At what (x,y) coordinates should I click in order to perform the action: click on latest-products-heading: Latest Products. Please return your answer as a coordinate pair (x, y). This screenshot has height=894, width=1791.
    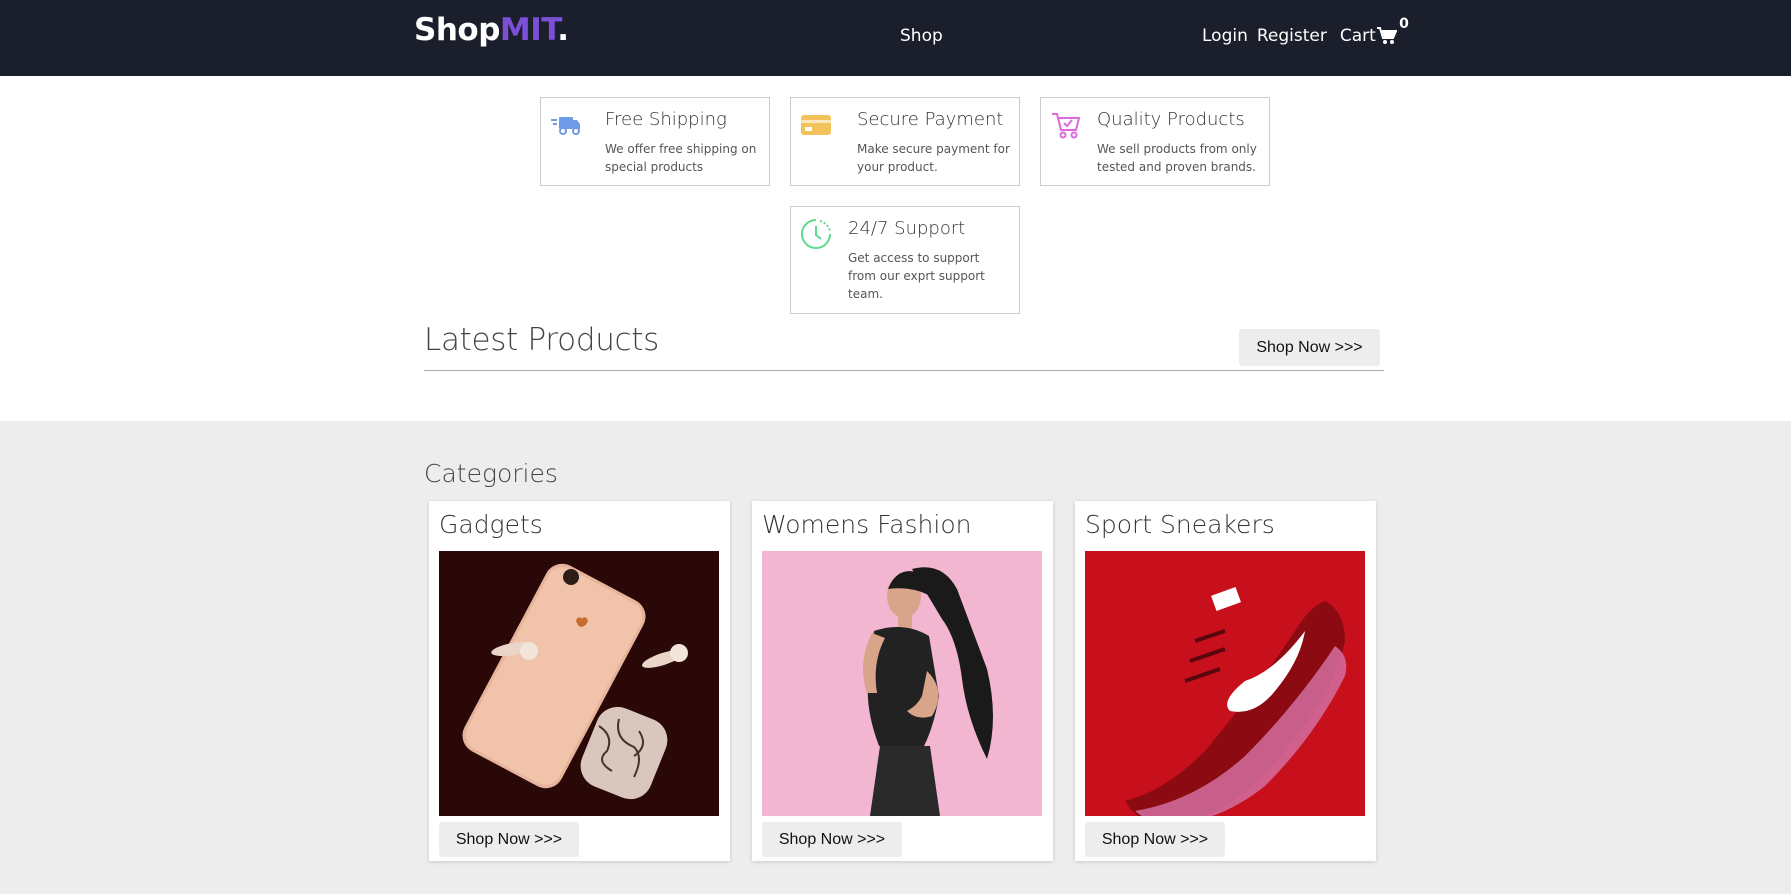
    Looking at the image, I should click on (542, 340).